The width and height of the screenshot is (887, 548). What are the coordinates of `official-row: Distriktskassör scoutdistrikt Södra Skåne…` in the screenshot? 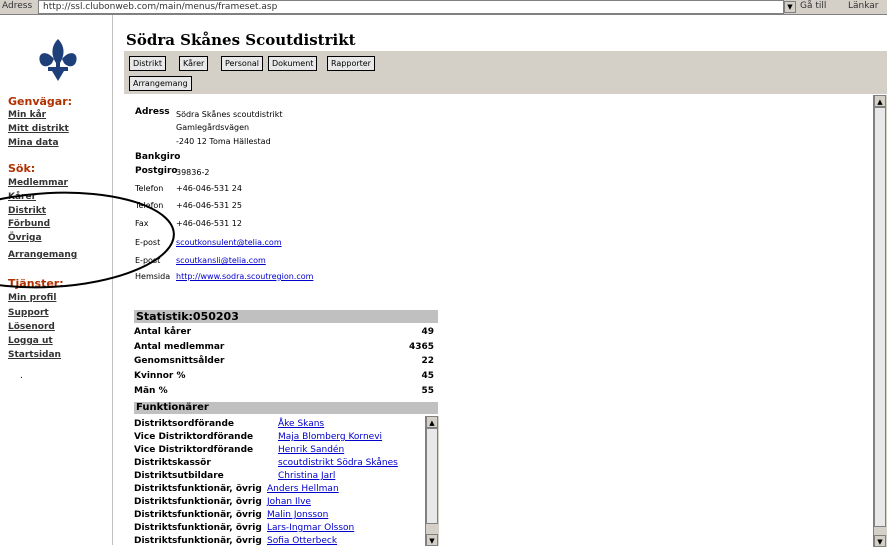 It's located at (266, 463).